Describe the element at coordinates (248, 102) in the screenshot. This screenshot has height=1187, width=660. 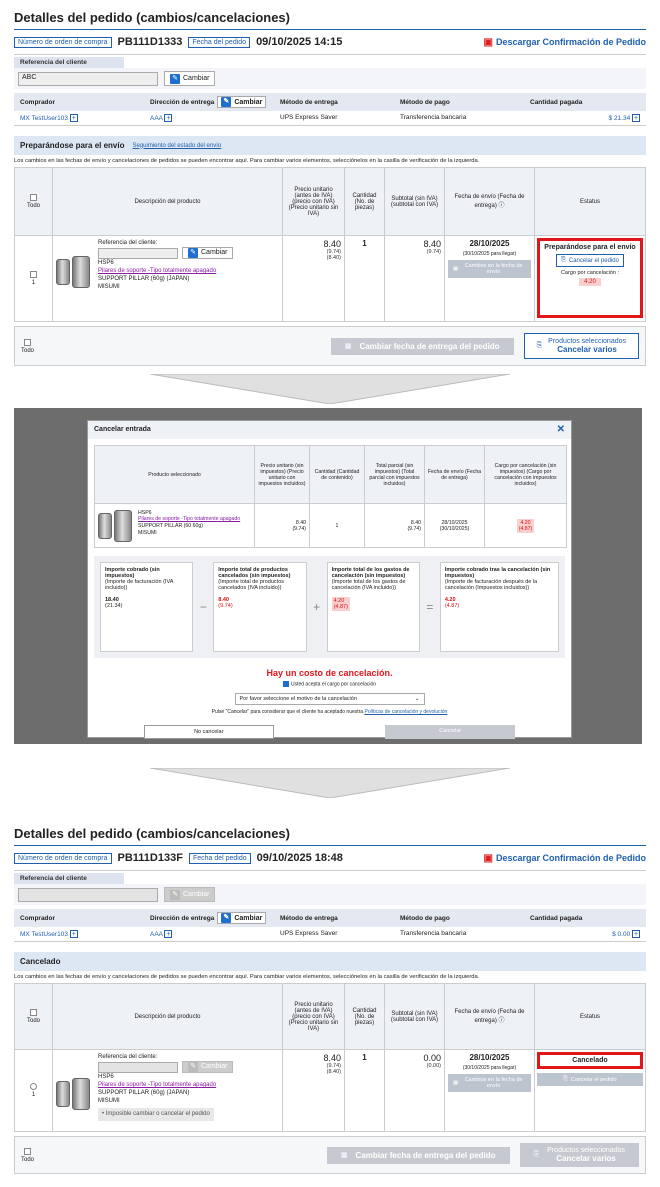
I see `change-address-label: Cambiar` at that location.